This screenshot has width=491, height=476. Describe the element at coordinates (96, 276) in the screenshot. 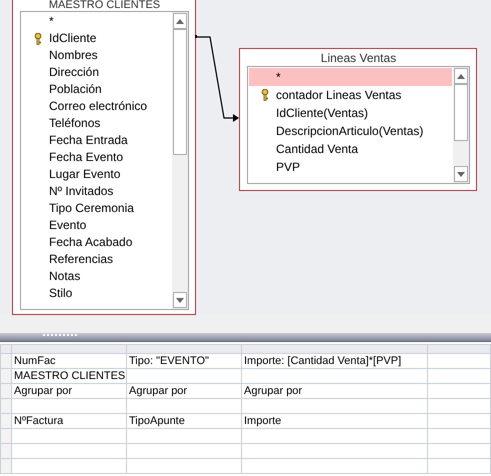

I see `field-row: Notas` at that location.